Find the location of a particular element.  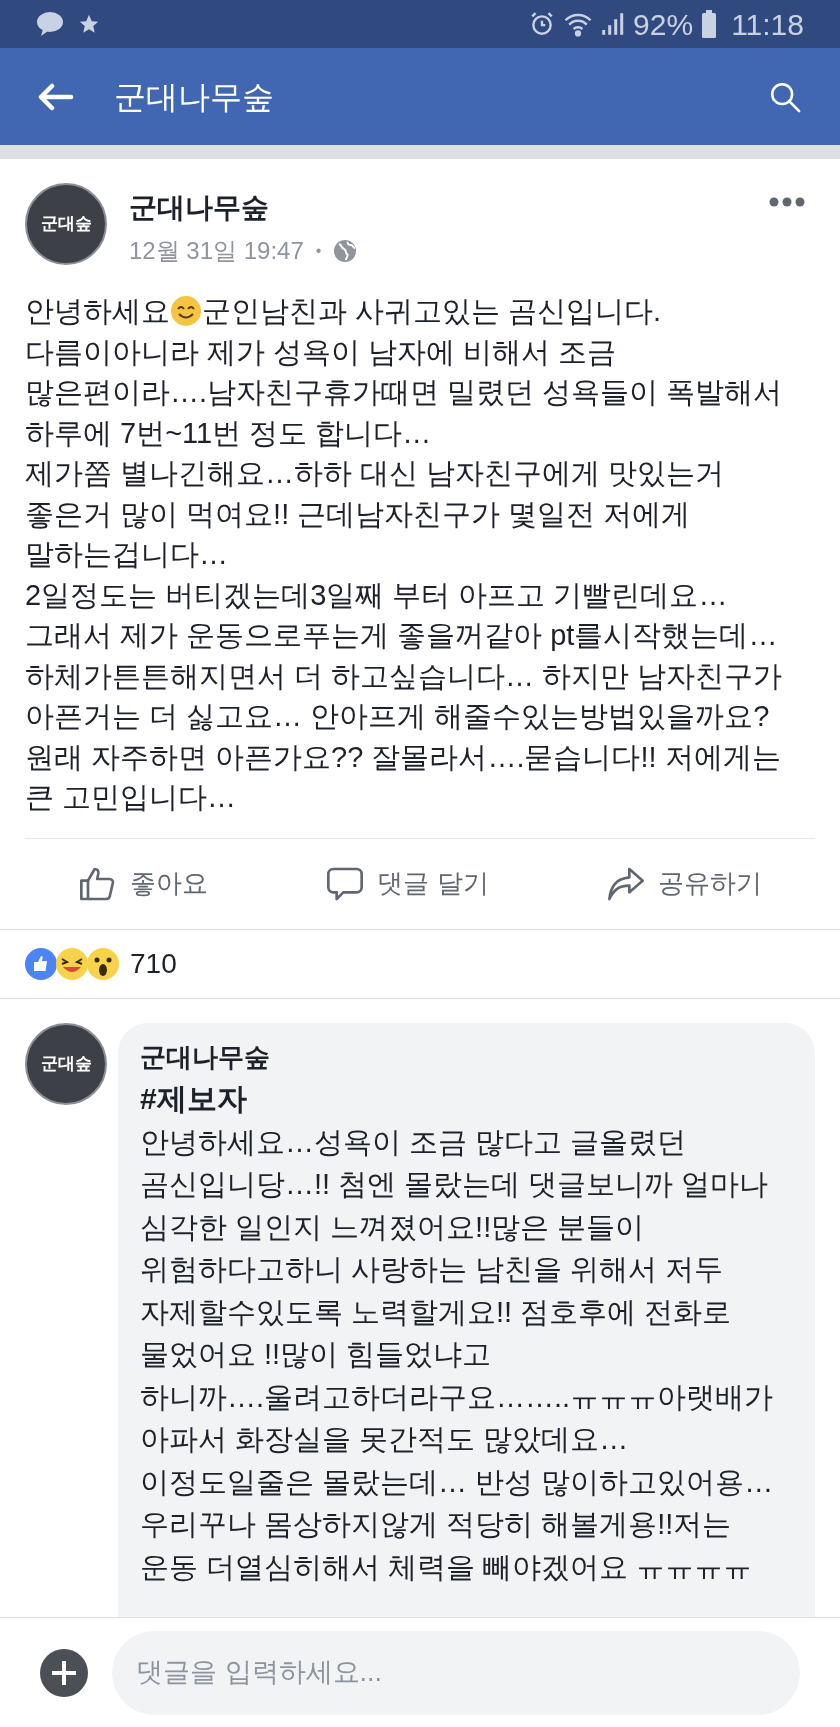

reaction-icons is located at coordinates (72, 963).